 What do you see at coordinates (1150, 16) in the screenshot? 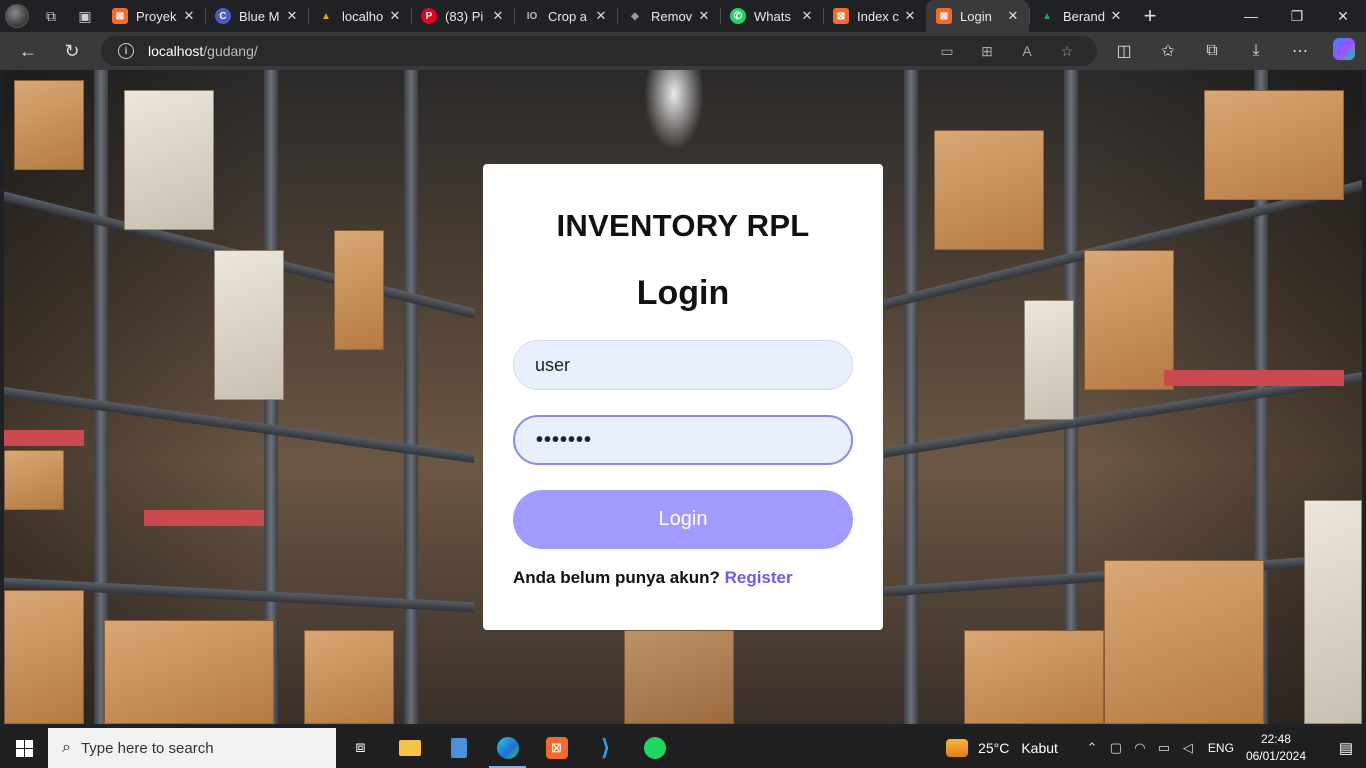
I see `new-tab-button: +` at bounding box center [1150, 16].